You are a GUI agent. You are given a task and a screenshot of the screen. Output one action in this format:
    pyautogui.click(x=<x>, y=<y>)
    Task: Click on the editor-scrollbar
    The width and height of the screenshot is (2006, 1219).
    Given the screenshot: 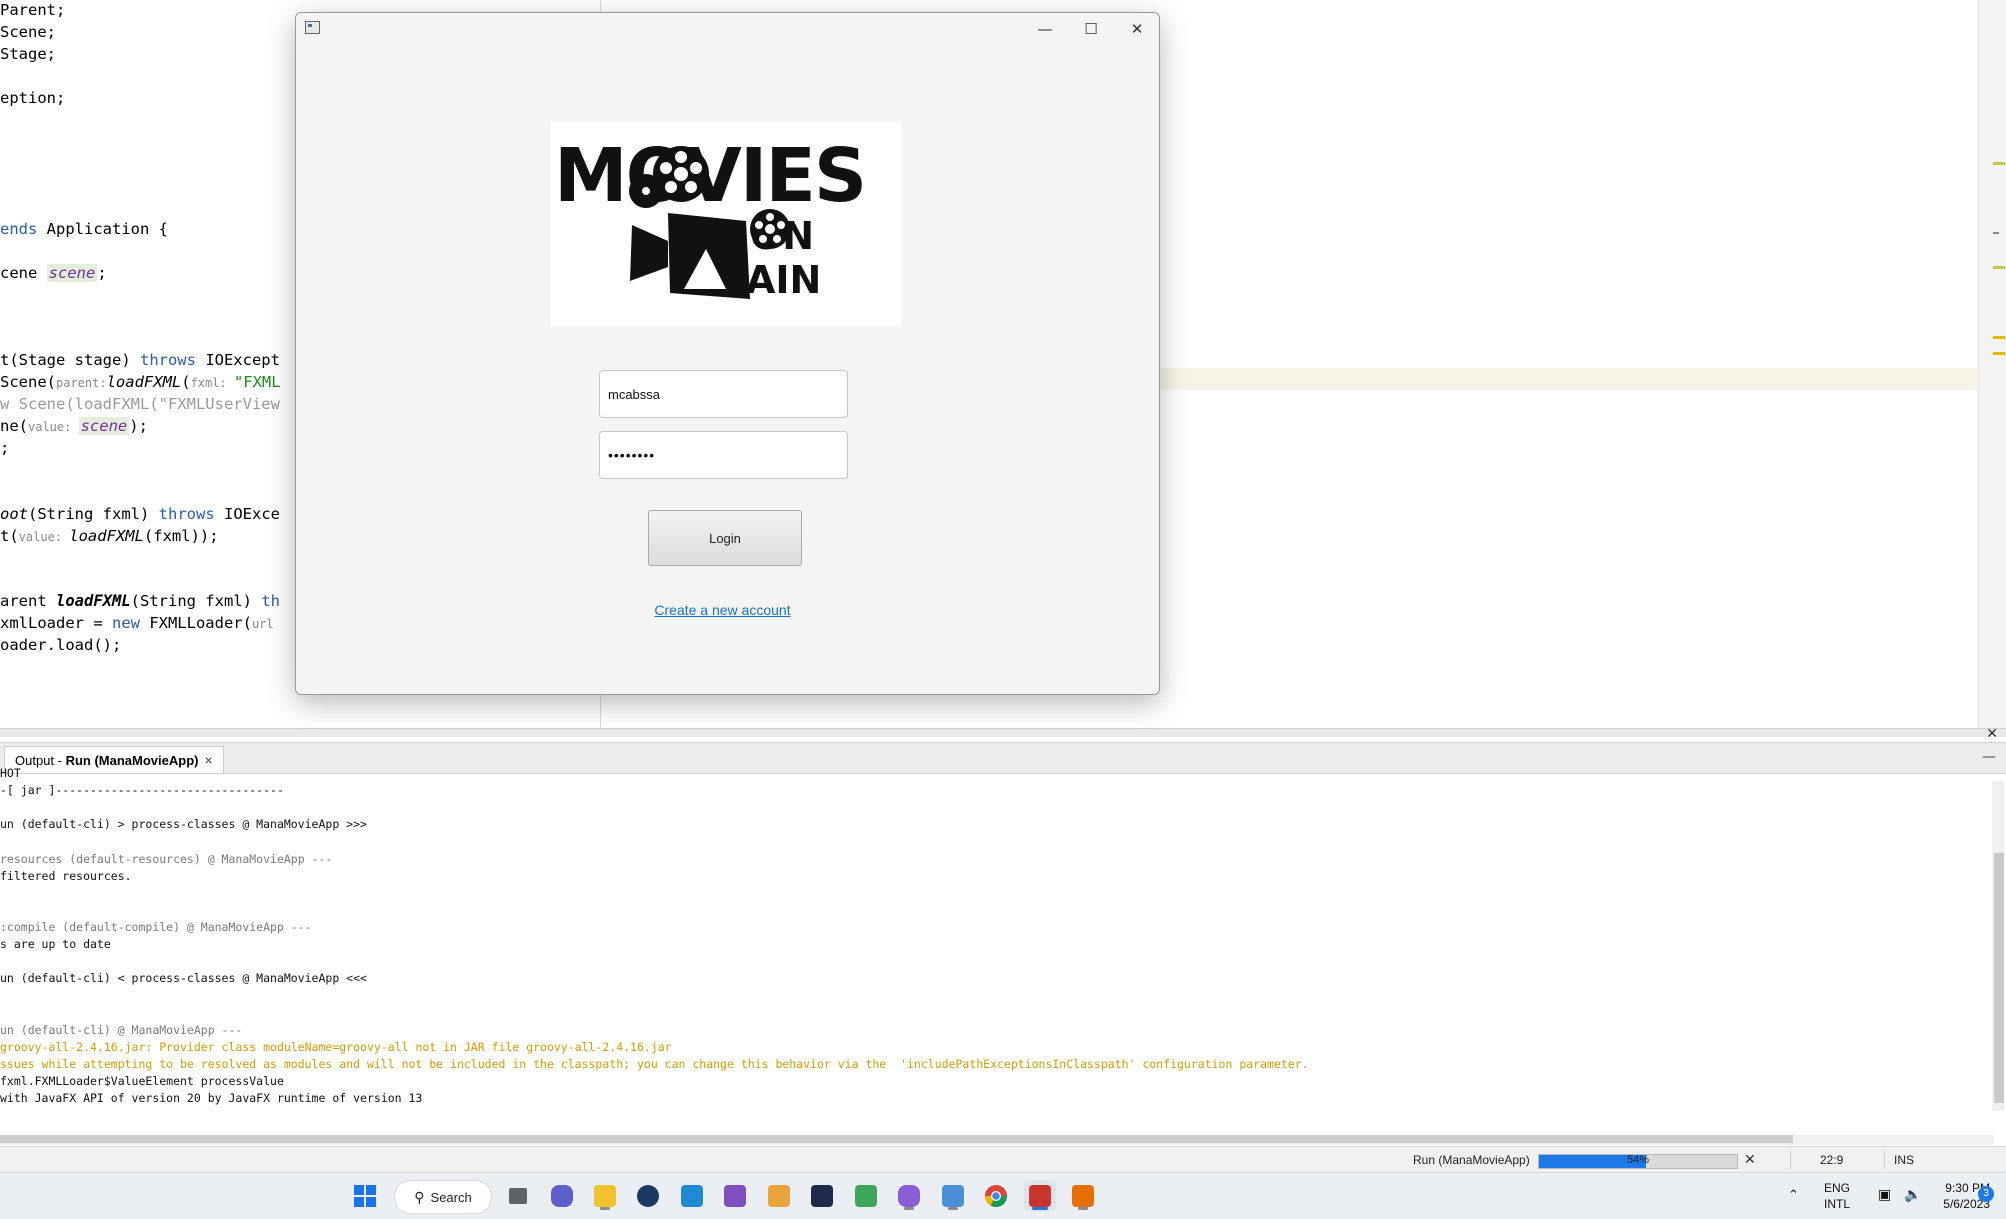 What is the action you would take?
    pyautogui.click(x=1992, y=364)
    